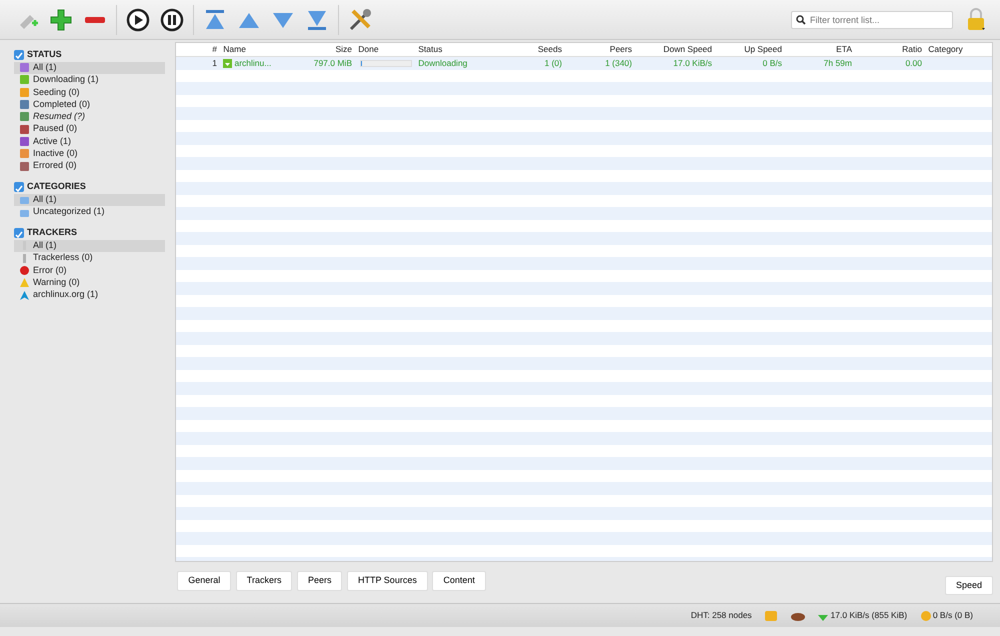 The image size is (1000, 636). Describe the element at coordinates (89, 270) in the screenshot. I see `filter-item: Error (0)` at that location.